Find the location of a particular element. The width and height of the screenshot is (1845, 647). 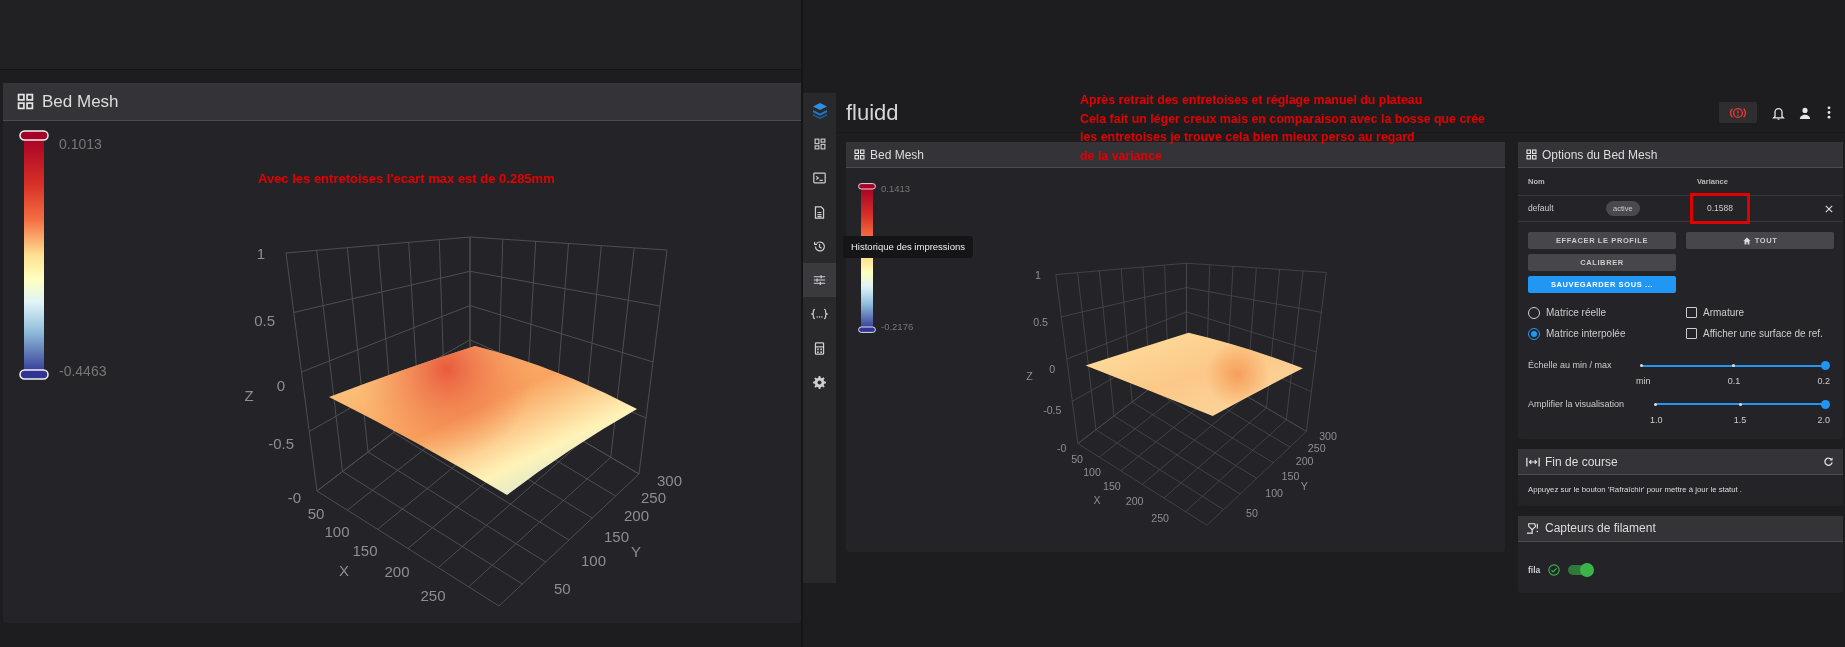

slider-tick-label: 0.2 is located at coordinates (1823, 381).